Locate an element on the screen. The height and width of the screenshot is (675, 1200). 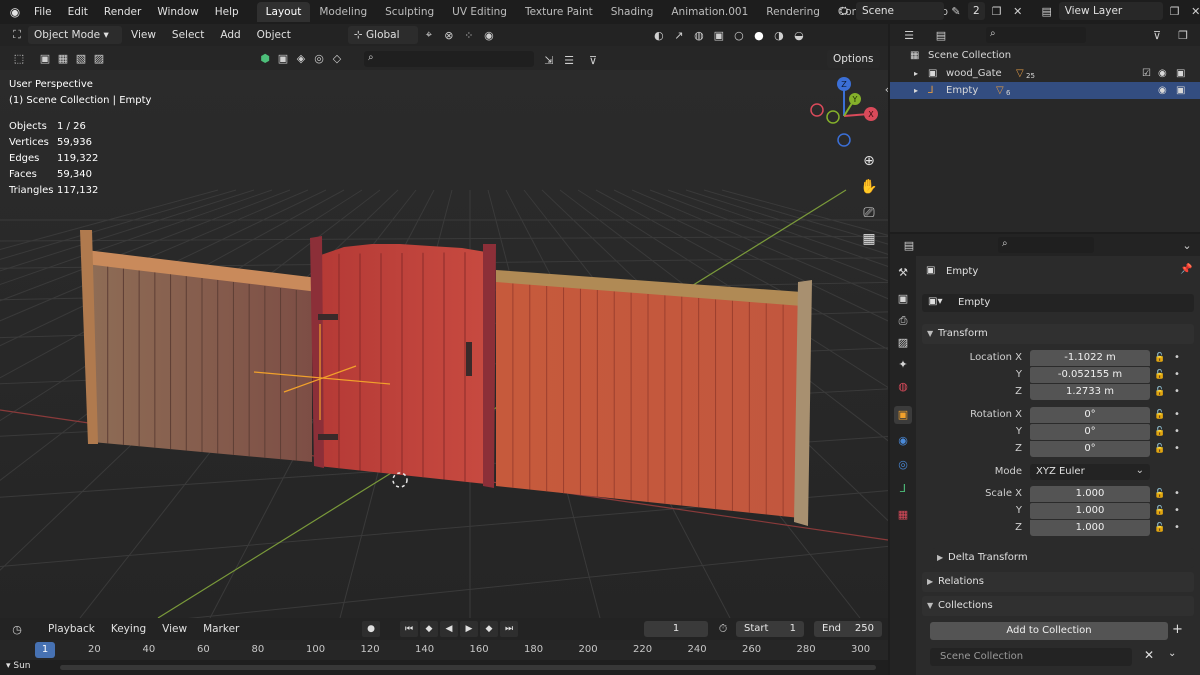
viewport-search-input: ⌕ is located at coordinates (449, 59).